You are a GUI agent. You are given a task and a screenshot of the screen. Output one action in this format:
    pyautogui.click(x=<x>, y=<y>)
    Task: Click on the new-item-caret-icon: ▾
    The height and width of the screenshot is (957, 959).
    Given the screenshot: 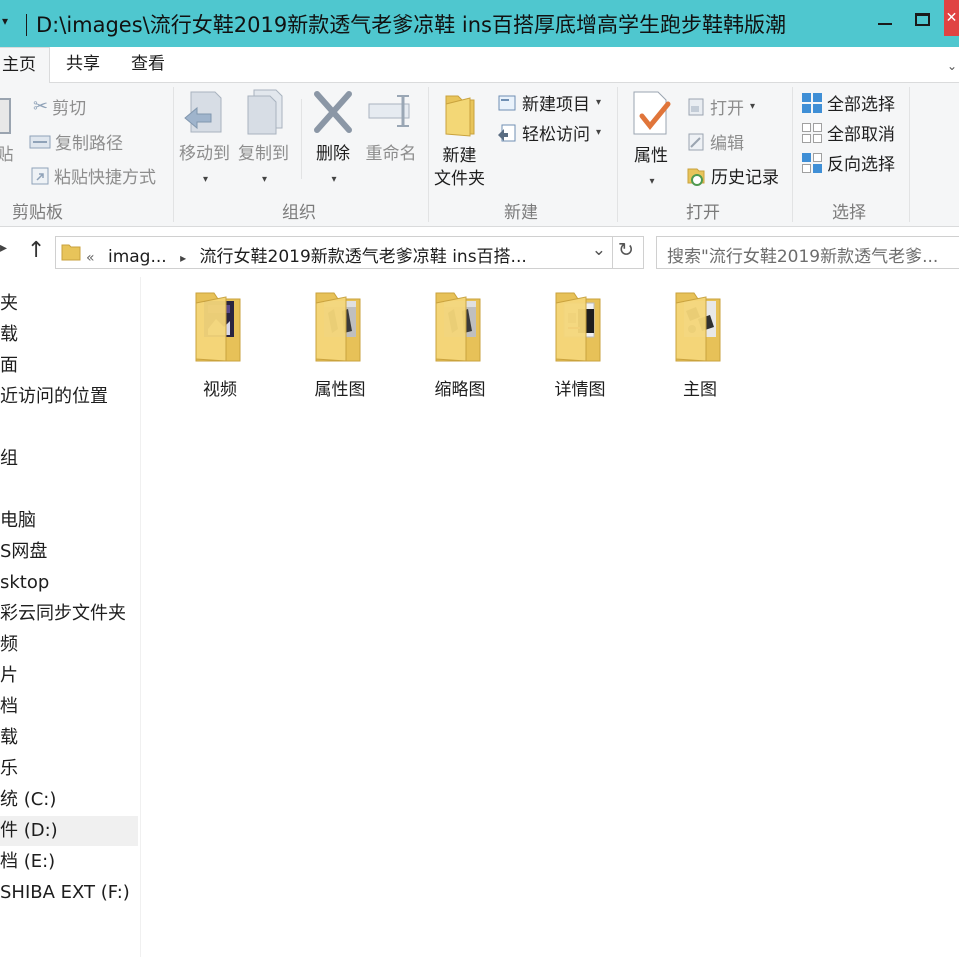 What is the action you would take?
    pyautogui.click(x=599, y=102)
    